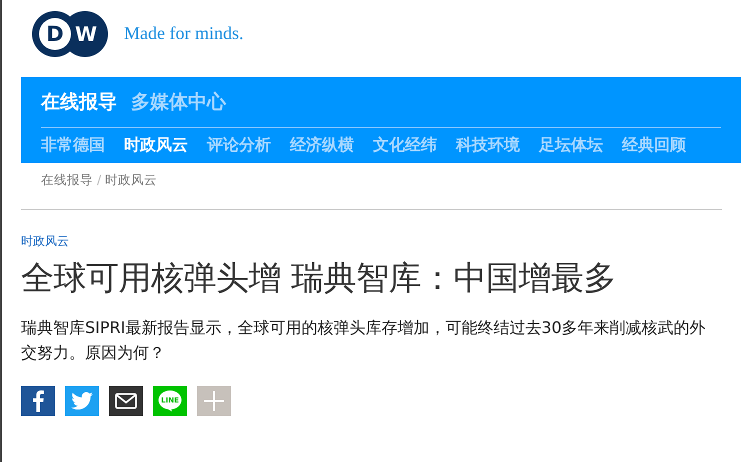 The height and width of the screenshot is (462, 741). I want to click on section-tab: 多媒体中心, so click(178, 102).